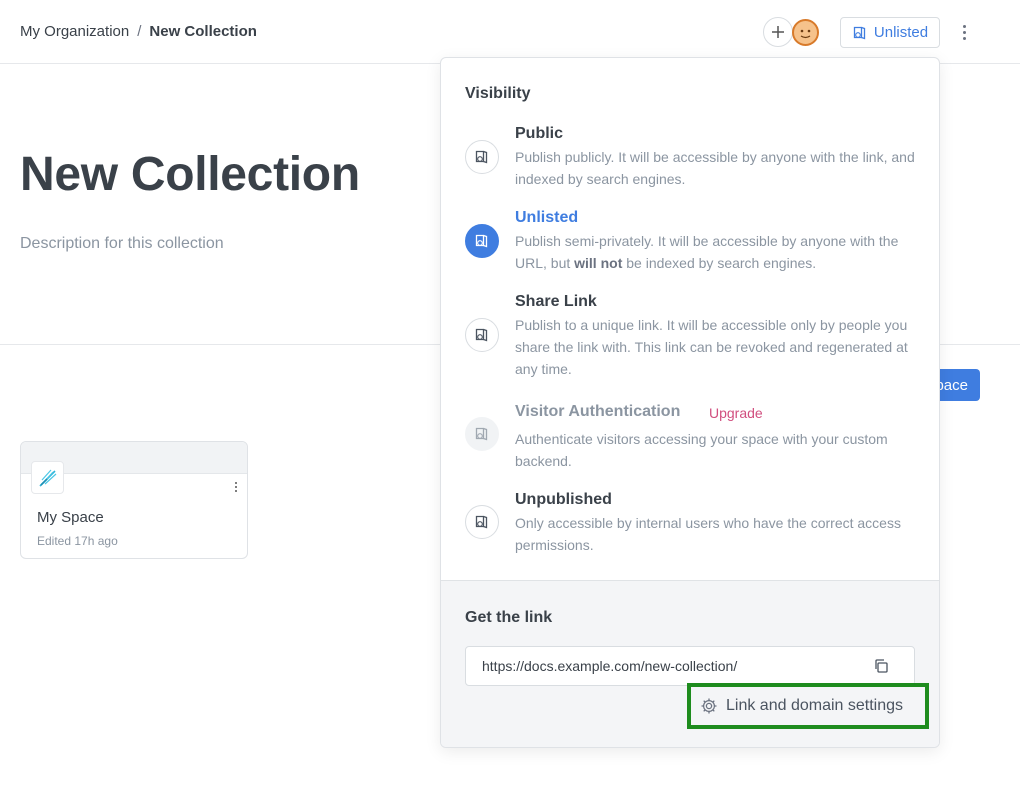  I want to click on option-title: Public, so click(539, 133).